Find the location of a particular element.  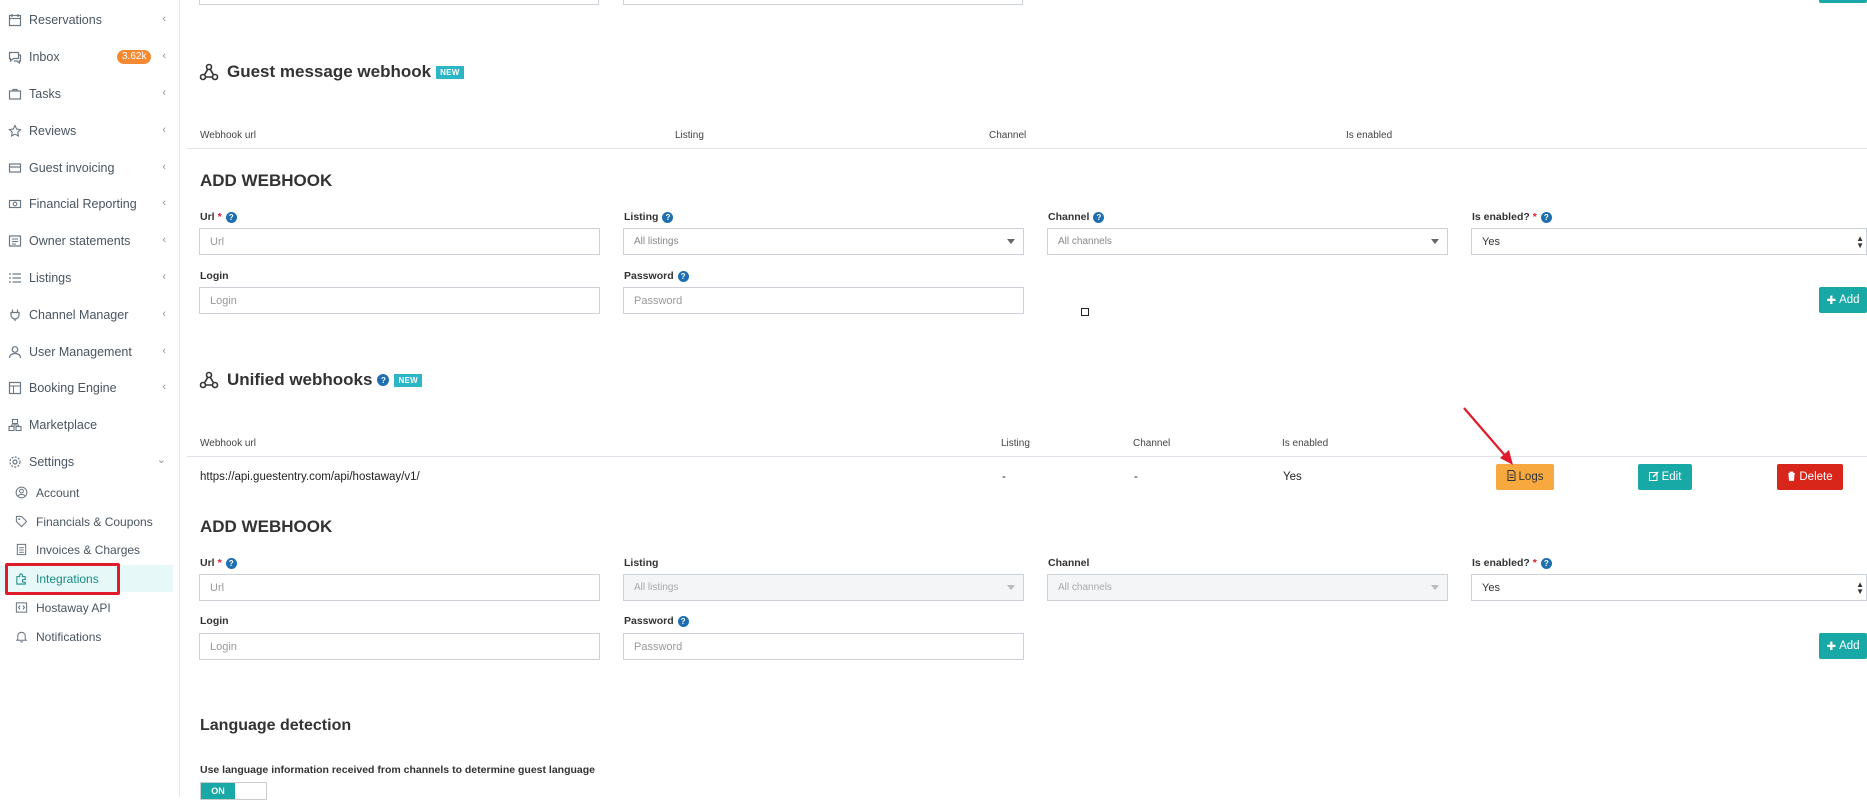

trash-icon is located at coordinates (1791, 477).